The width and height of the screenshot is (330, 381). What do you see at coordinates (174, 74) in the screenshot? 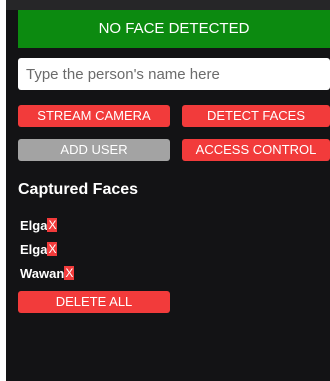
I see `person-name-input` at bounding box center [174, 74].